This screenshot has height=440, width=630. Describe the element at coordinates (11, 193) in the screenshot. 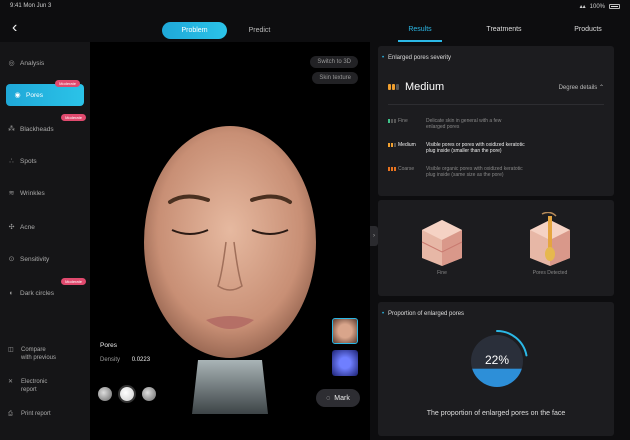

I see `wrinkles-icon: ≋` at that location.